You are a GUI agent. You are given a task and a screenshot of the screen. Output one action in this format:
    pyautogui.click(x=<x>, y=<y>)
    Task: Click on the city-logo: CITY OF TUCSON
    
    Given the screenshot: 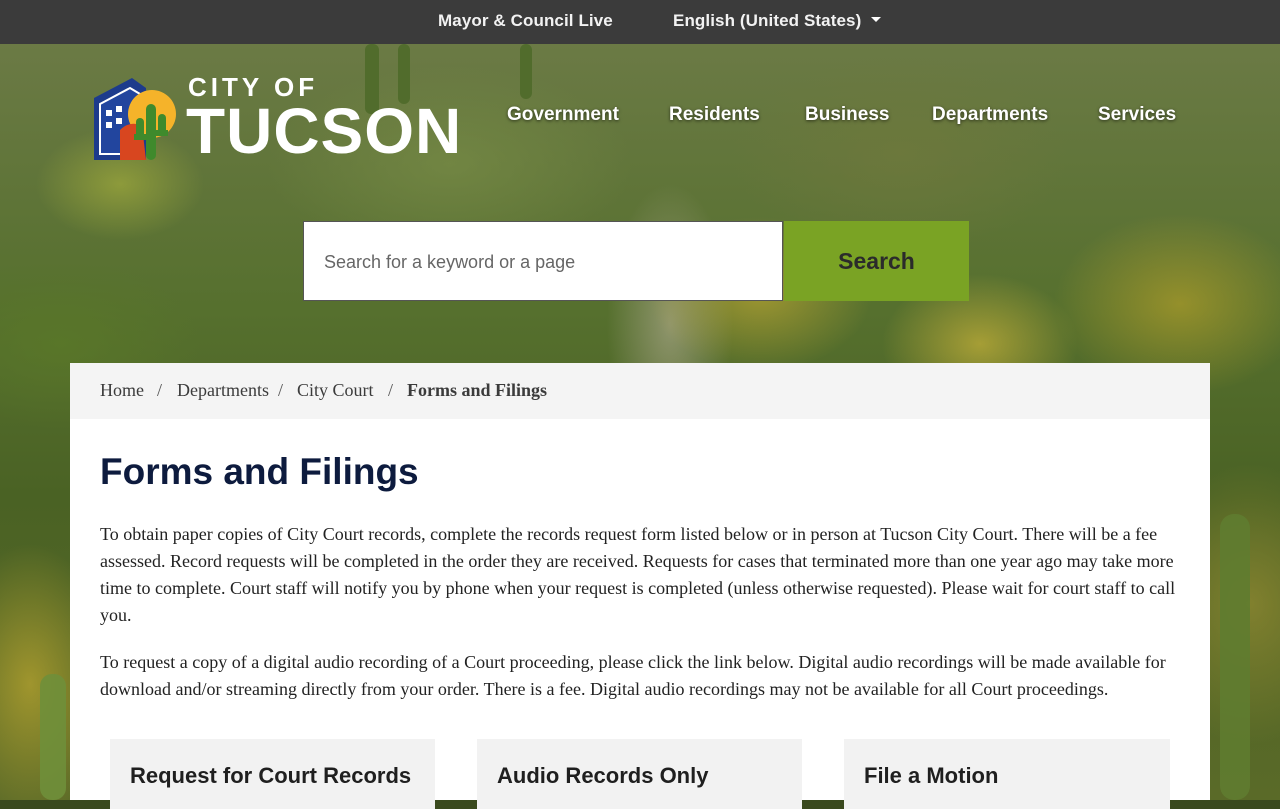 What is the action you would take?
    pyautogui.click(x=275, y=119)
    